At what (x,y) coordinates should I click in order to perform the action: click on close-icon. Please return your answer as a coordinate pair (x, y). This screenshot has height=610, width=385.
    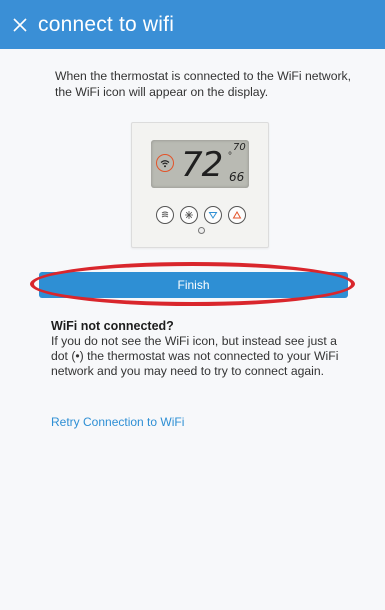
    Looking at the image, I should click on (20, 25).